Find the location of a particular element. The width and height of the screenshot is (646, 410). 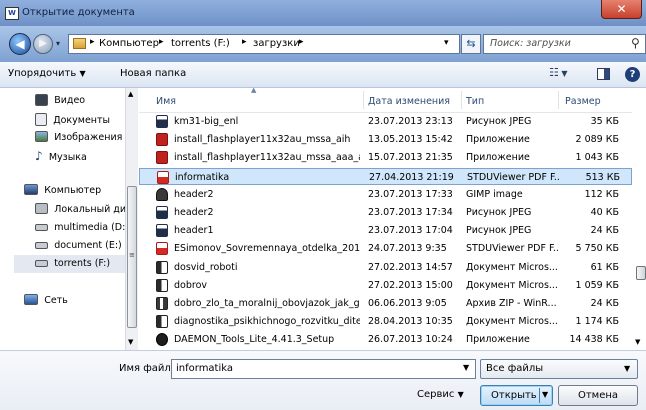

breadcrumb-computer: Компьютер is located at coordinates (129, 43).